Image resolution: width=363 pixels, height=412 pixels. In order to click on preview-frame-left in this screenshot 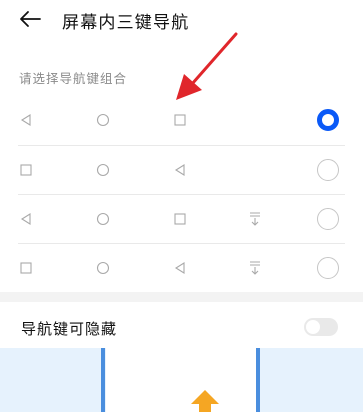, I will do `click(103, 380)`.